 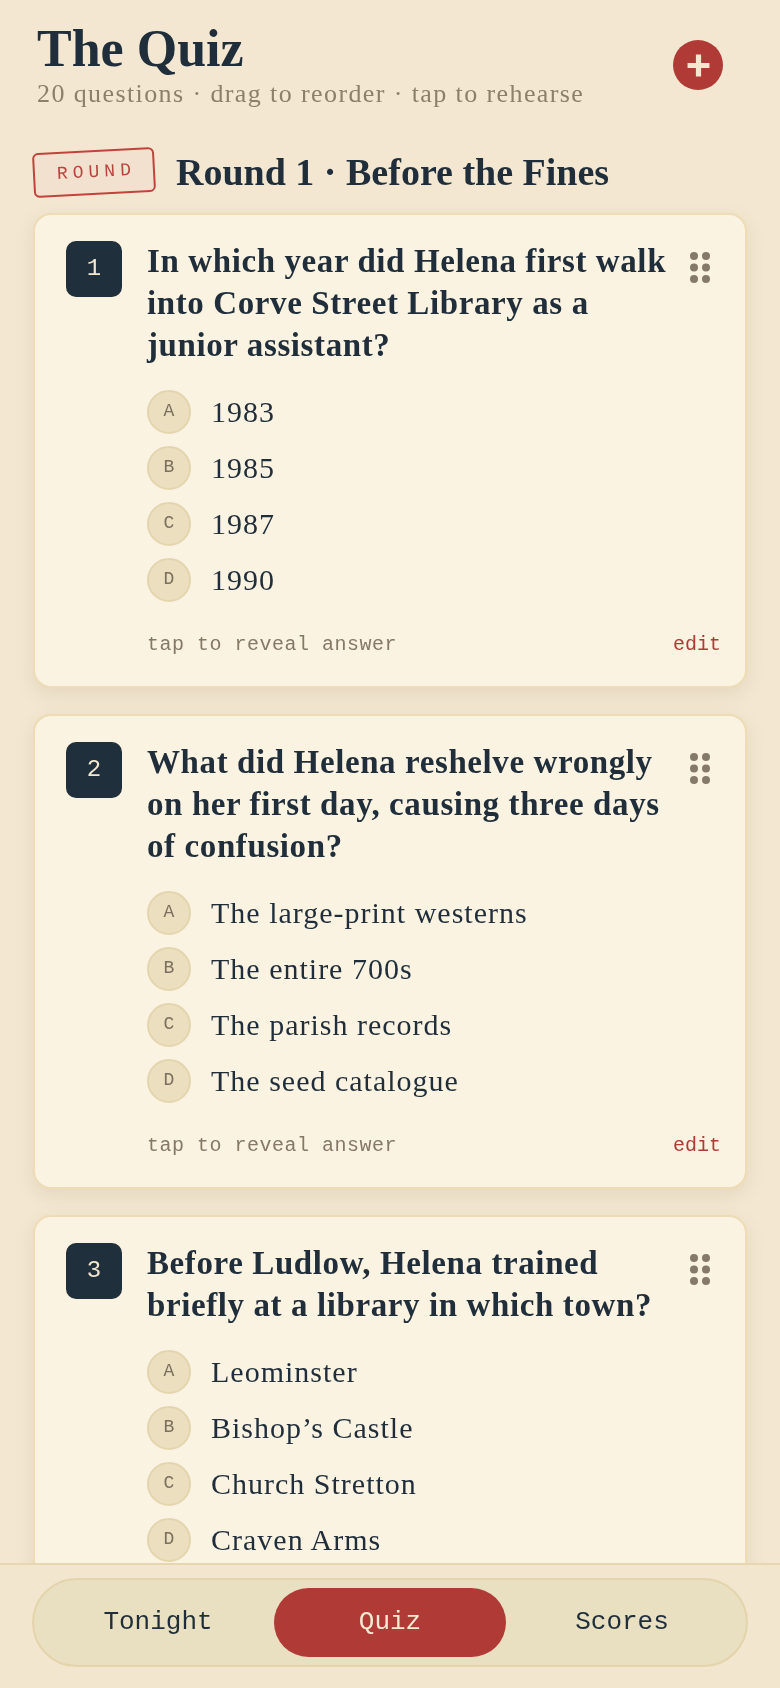 What do you see at coordinates (393, 172) in the screenshot?
I see `round-title: Round 1 · Before the Fines` at bounding box center [393, 172].